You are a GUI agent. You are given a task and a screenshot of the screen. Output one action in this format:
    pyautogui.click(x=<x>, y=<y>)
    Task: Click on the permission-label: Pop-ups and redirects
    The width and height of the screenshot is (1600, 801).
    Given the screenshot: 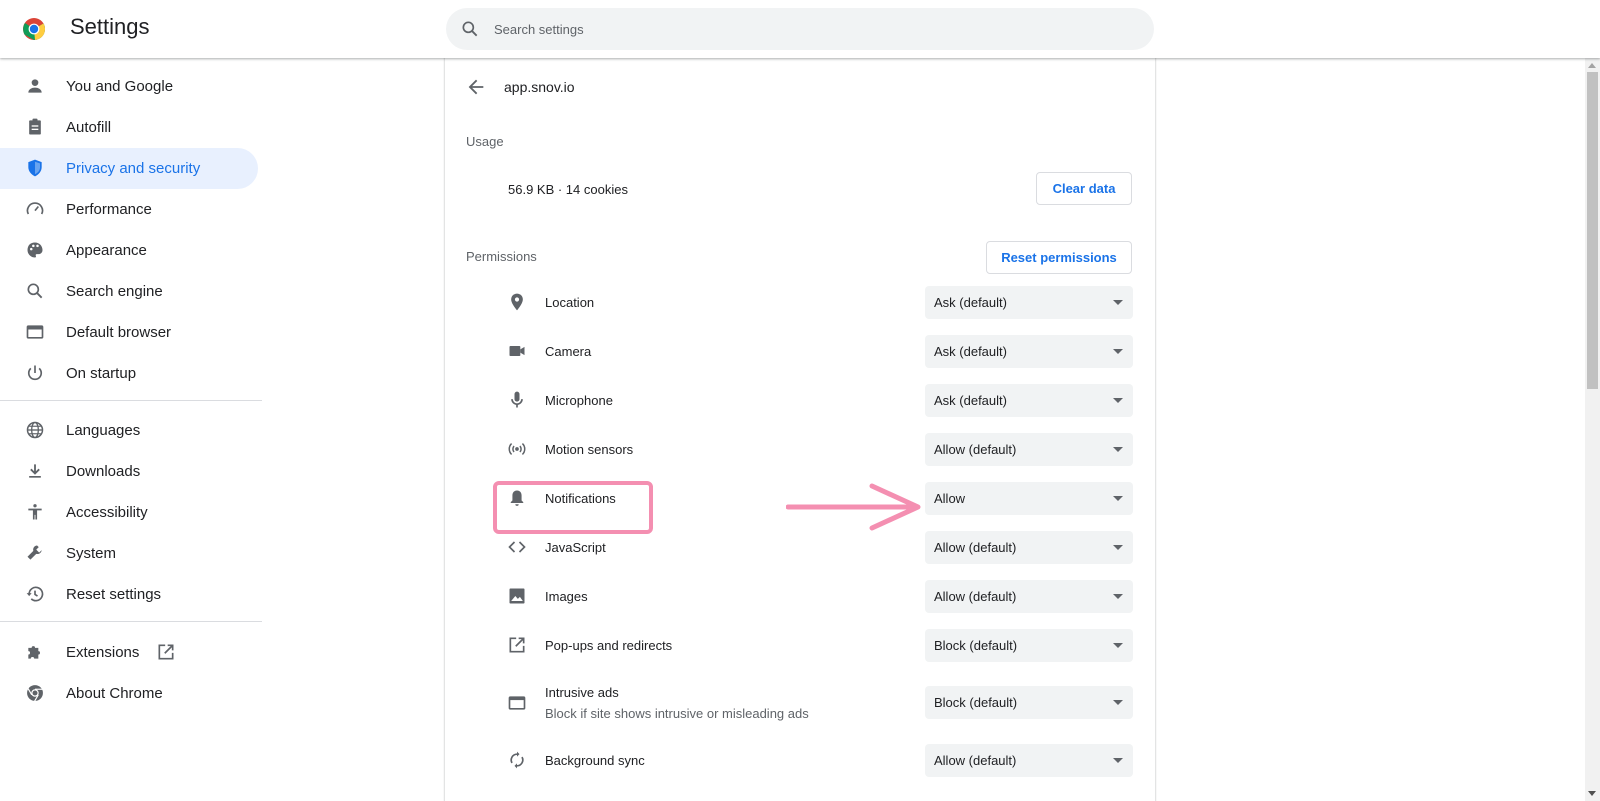 What is the action you would take?
    pyautogui.click(x=609, y=645)
    